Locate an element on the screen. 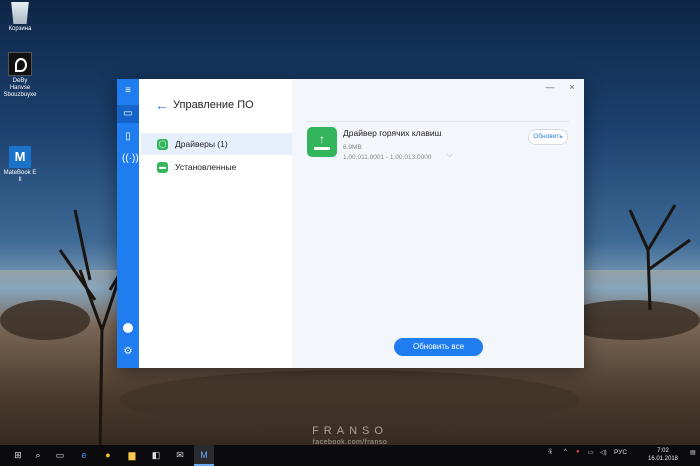  app-p-icon is located at coordinates (20, 64).